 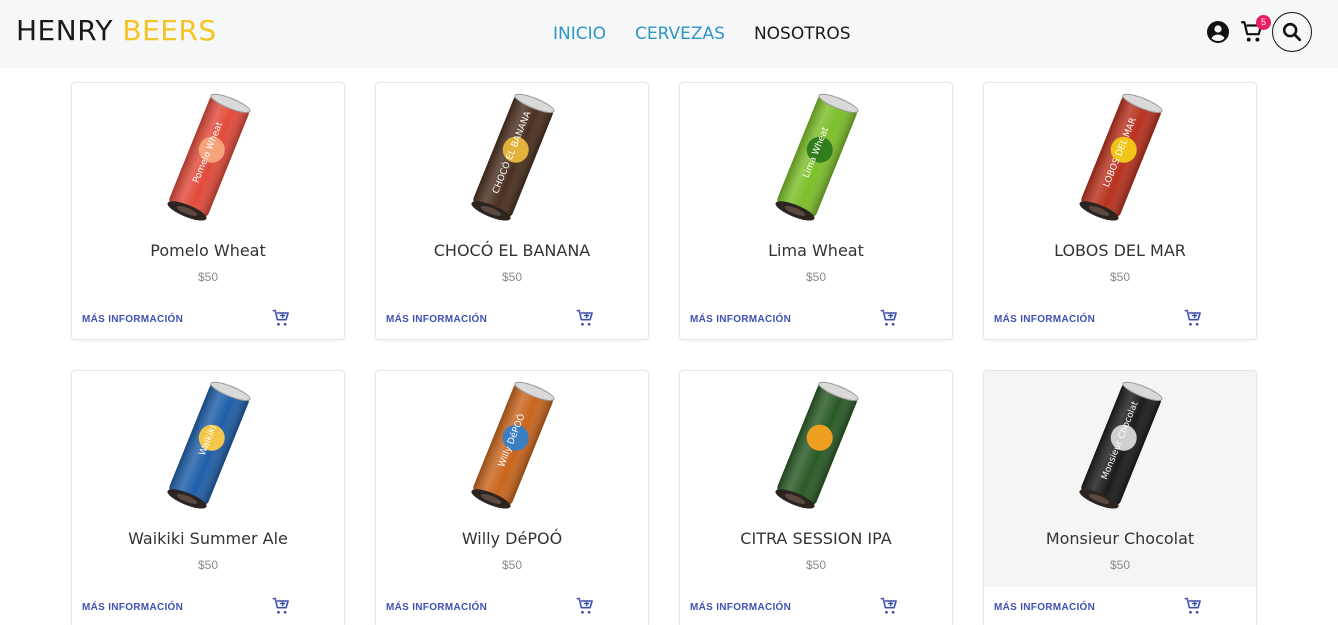 I want to click on product-image, so click(x=816, y=447).